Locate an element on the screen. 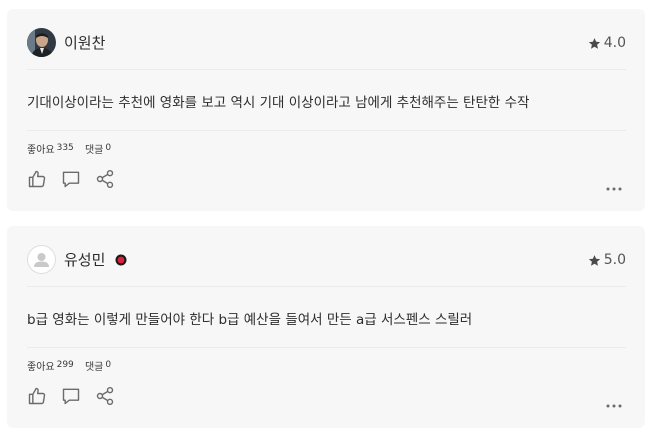 This screenshot has width=652, height=432. default-user-icon is located at coordinates (41, 260).